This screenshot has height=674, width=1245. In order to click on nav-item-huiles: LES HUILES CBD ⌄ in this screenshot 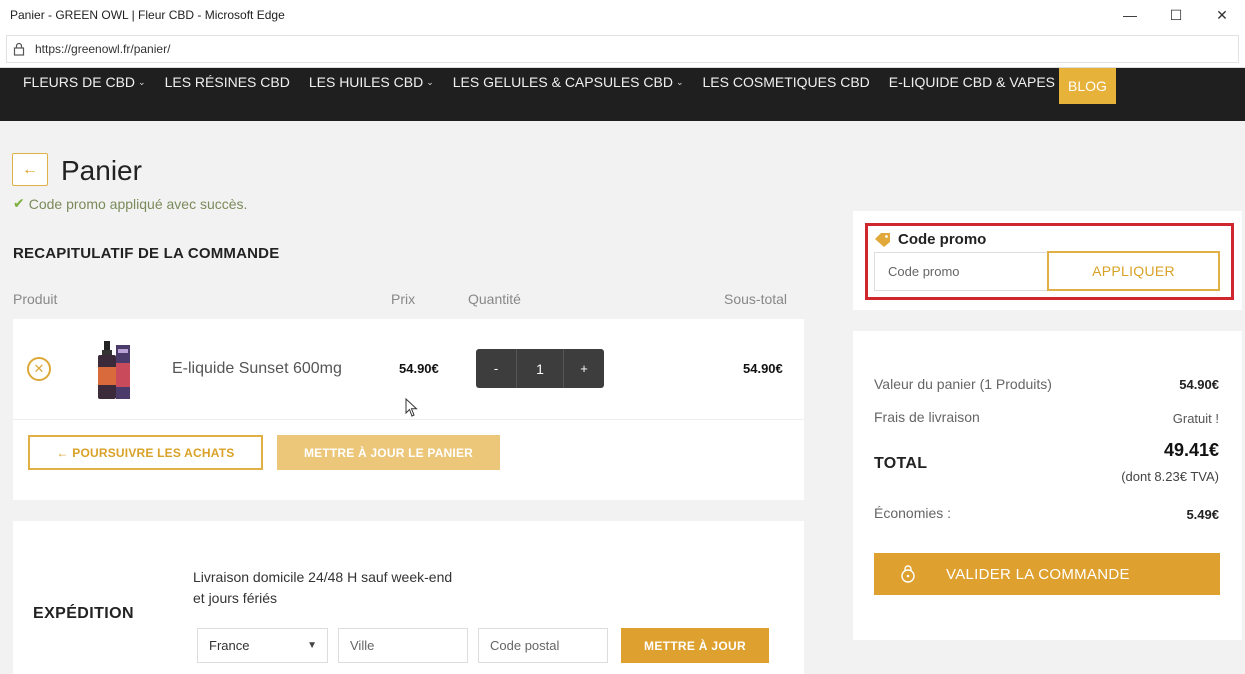, I will do `click(371, 82)`.